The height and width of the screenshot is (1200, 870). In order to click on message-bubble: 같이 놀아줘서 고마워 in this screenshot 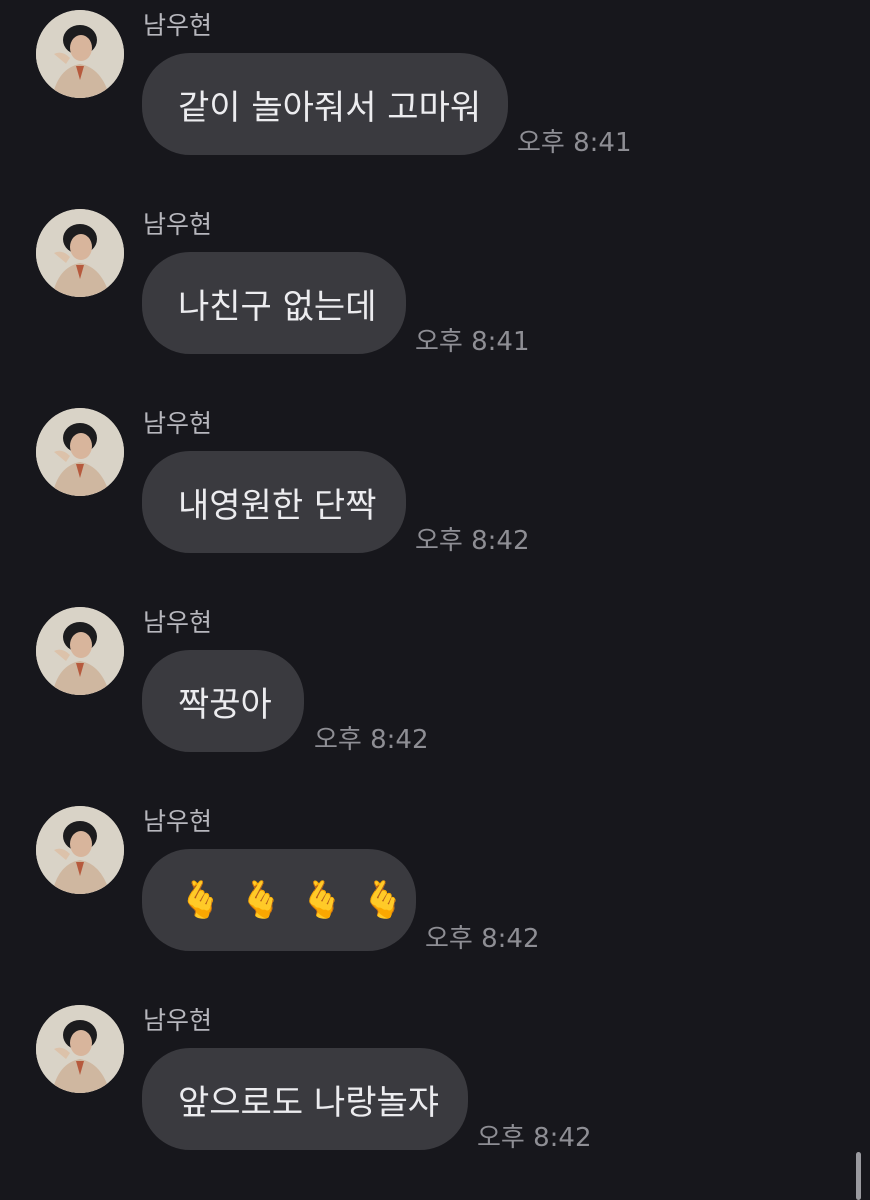, I will do `click(325, 104)`.